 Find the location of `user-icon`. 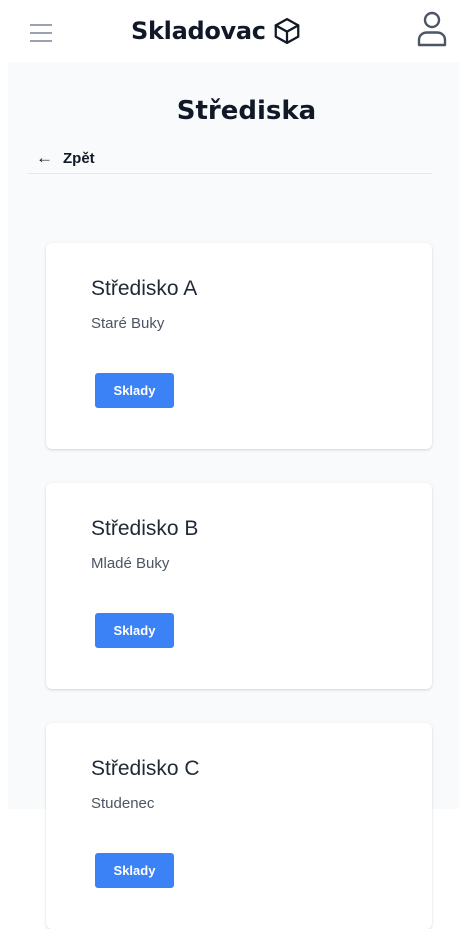

user-icon is located at coordinates (432, 29).